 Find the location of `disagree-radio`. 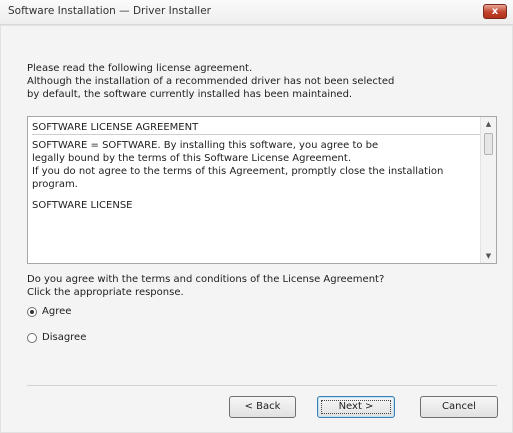

disagree-radio is located at coordinates (32, 337).